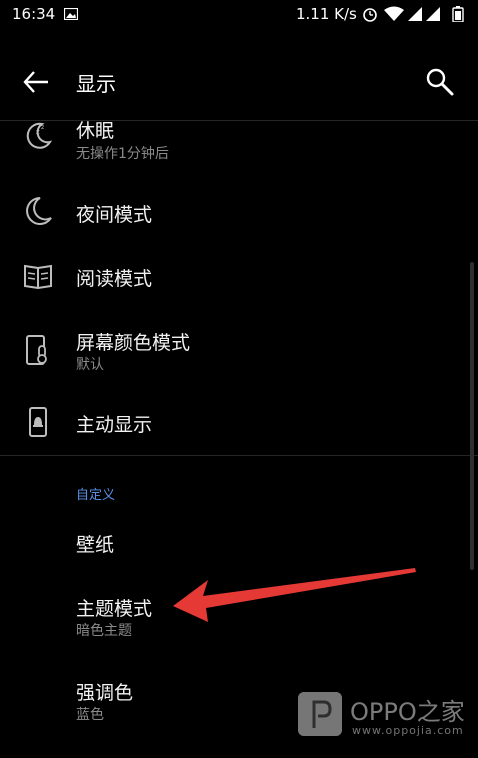 The width and height of the screenshot is (478, 758). Describe the element at coordinates (235, 351) in the screenshot. I see `setting-screen-color-mode: 屏幕颜色模式 默认` at that location.